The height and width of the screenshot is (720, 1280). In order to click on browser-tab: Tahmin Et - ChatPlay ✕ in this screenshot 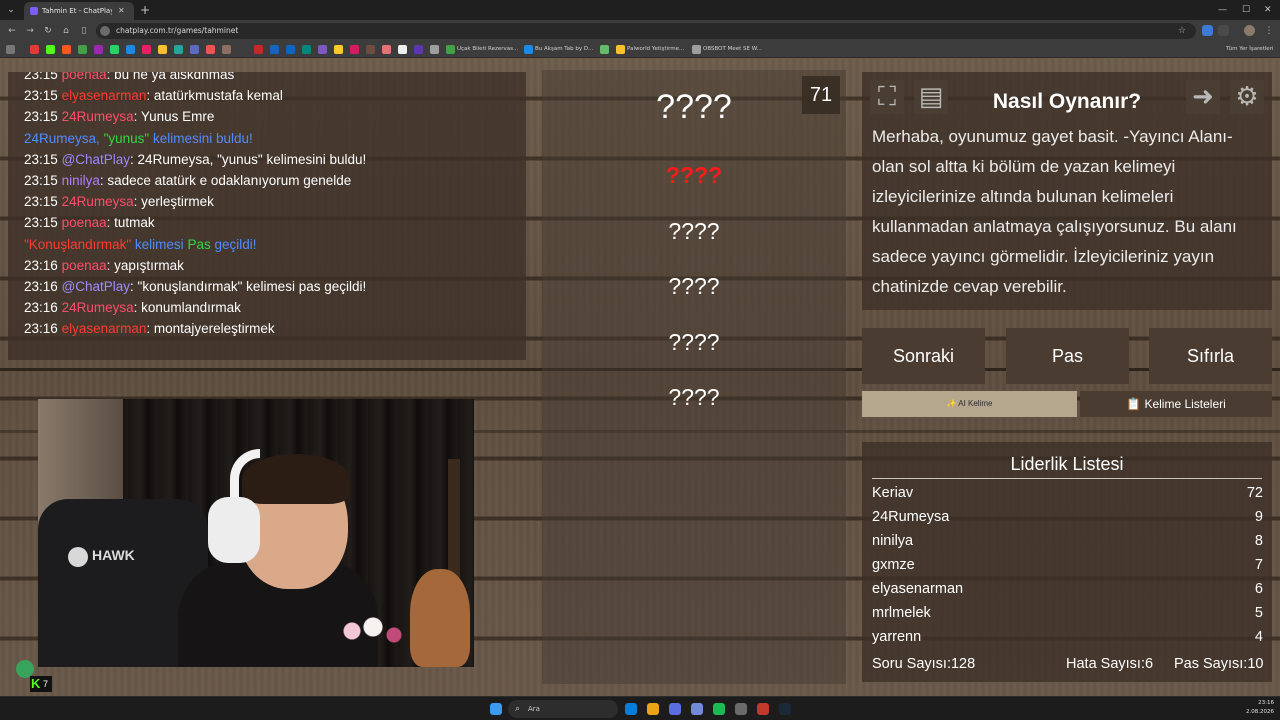, I will do `click(79, 11)`.